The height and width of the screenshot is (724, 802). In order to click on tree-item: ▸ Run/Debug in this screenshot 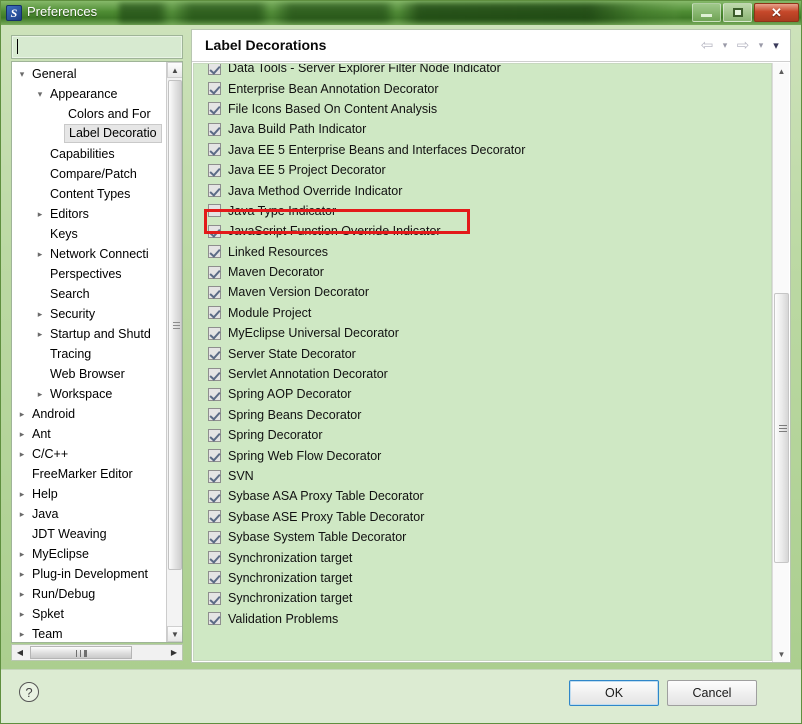, I will do `click(89, 594)`.